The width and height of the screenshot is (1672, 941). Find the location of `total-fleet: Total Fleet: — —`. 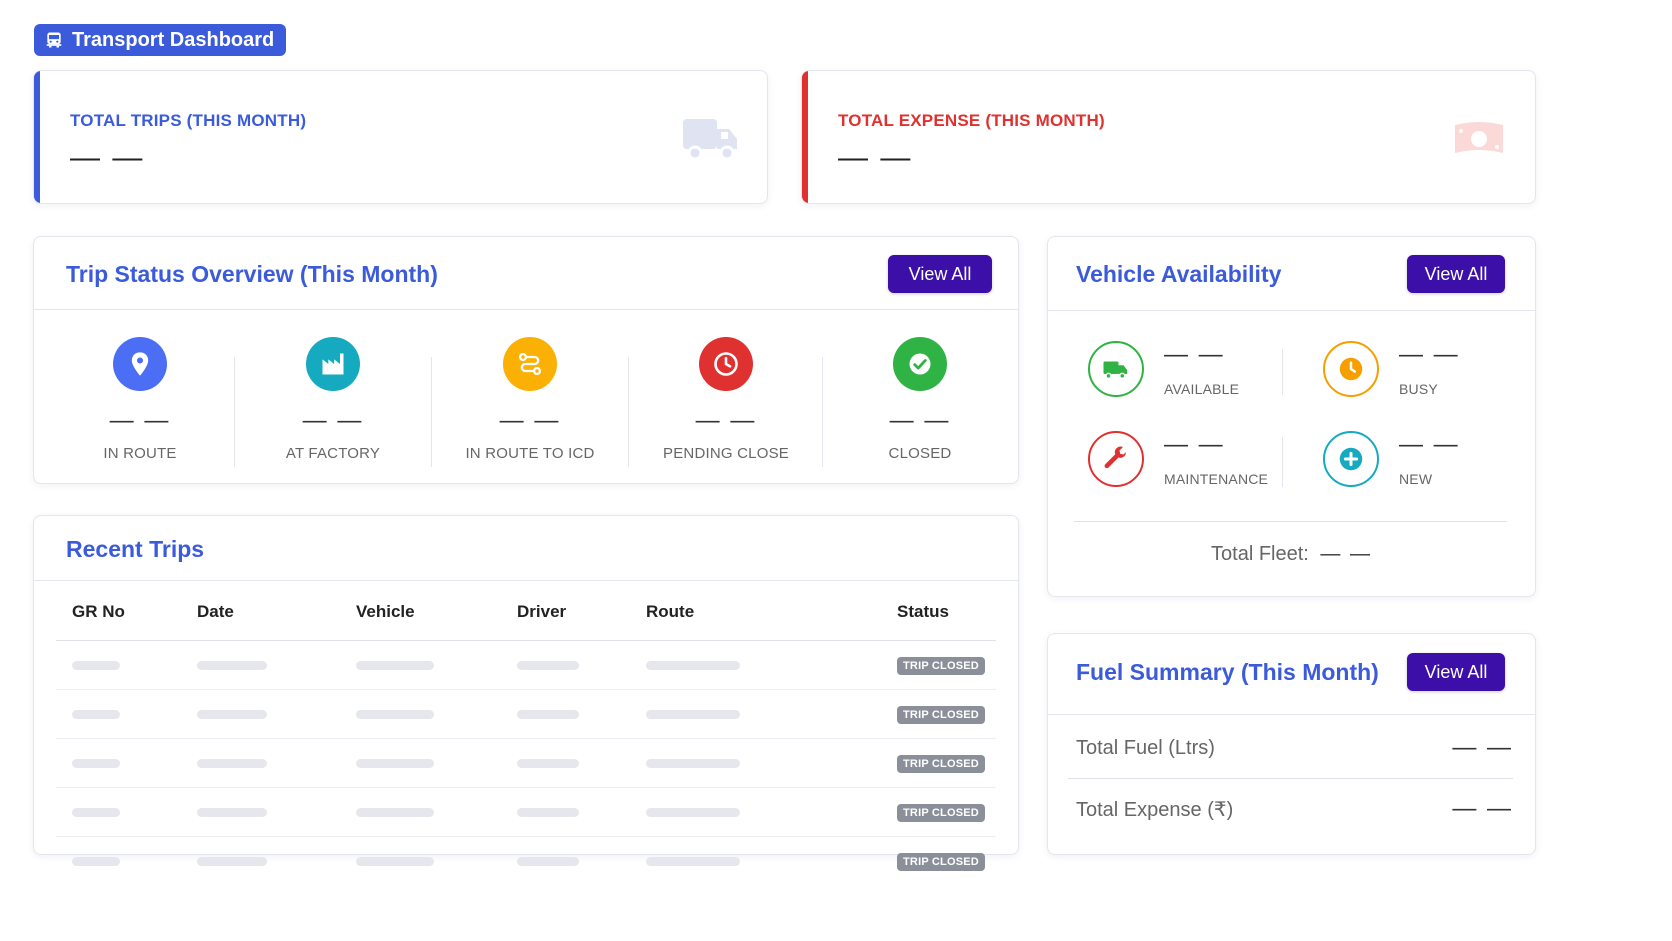

total-fleet: Total Fleet: — — is located at coordinates (1291, 554).